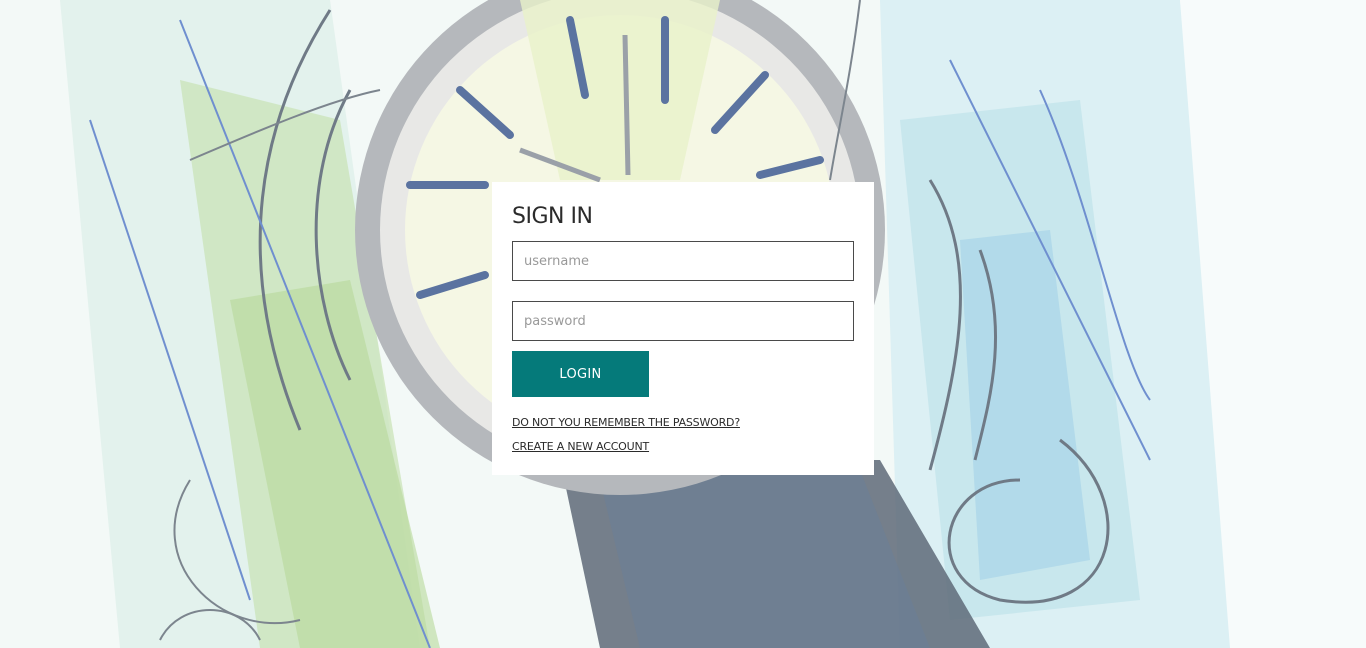 The width and height of the screenshot is (1366, 648). What do you see at coordinates (683, 447) in the screenshot?
I see `create-account-link: CREATE A NEW ACCOUNT` at bounding box center [683, 447].